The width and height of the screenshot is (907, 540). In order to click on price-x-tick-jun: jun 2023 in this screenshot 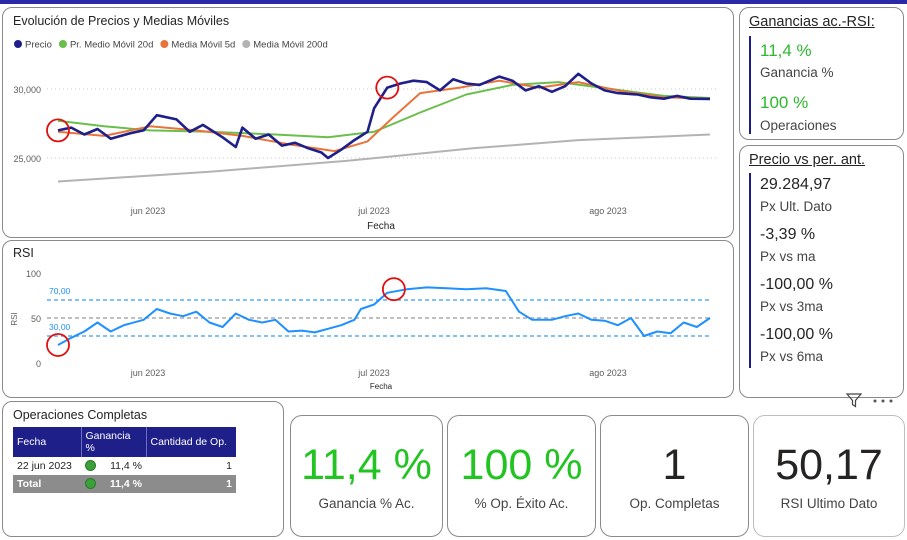, I will do `click(148, 211)`.